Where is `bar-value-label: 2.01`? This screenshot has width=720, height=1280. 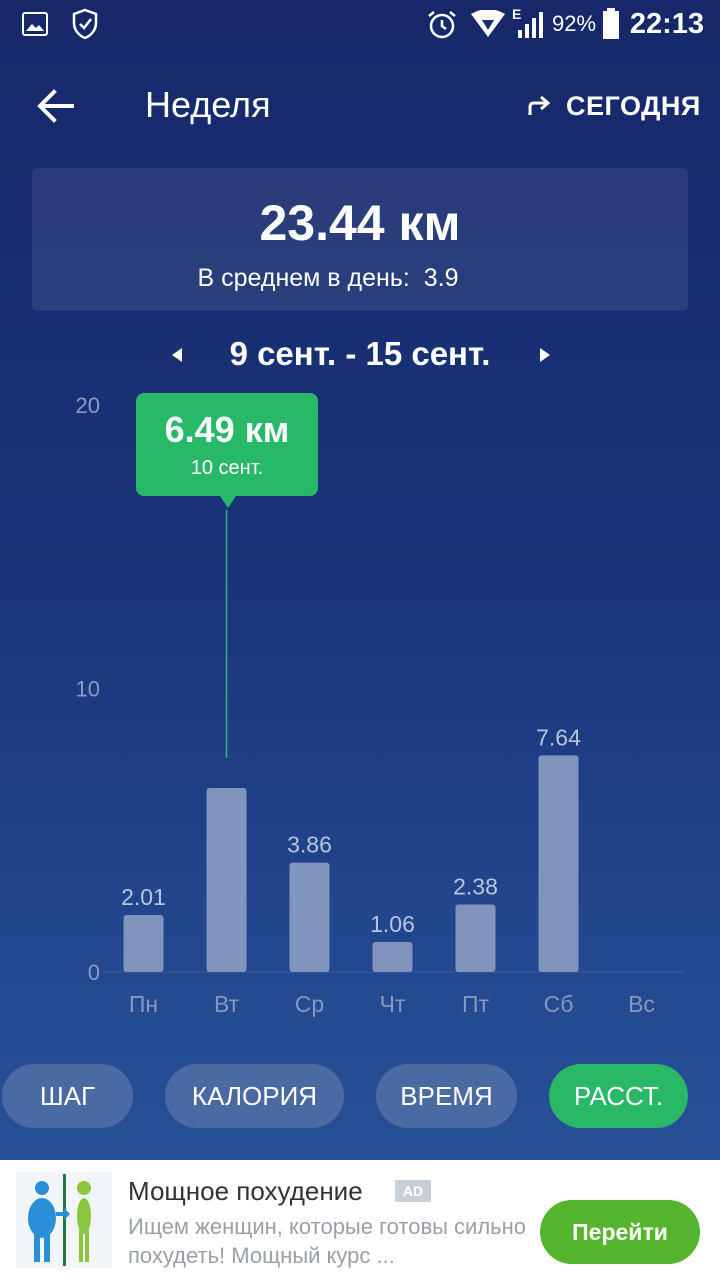
bar-value-label: 2.01 is located at coordinates (143, 897).